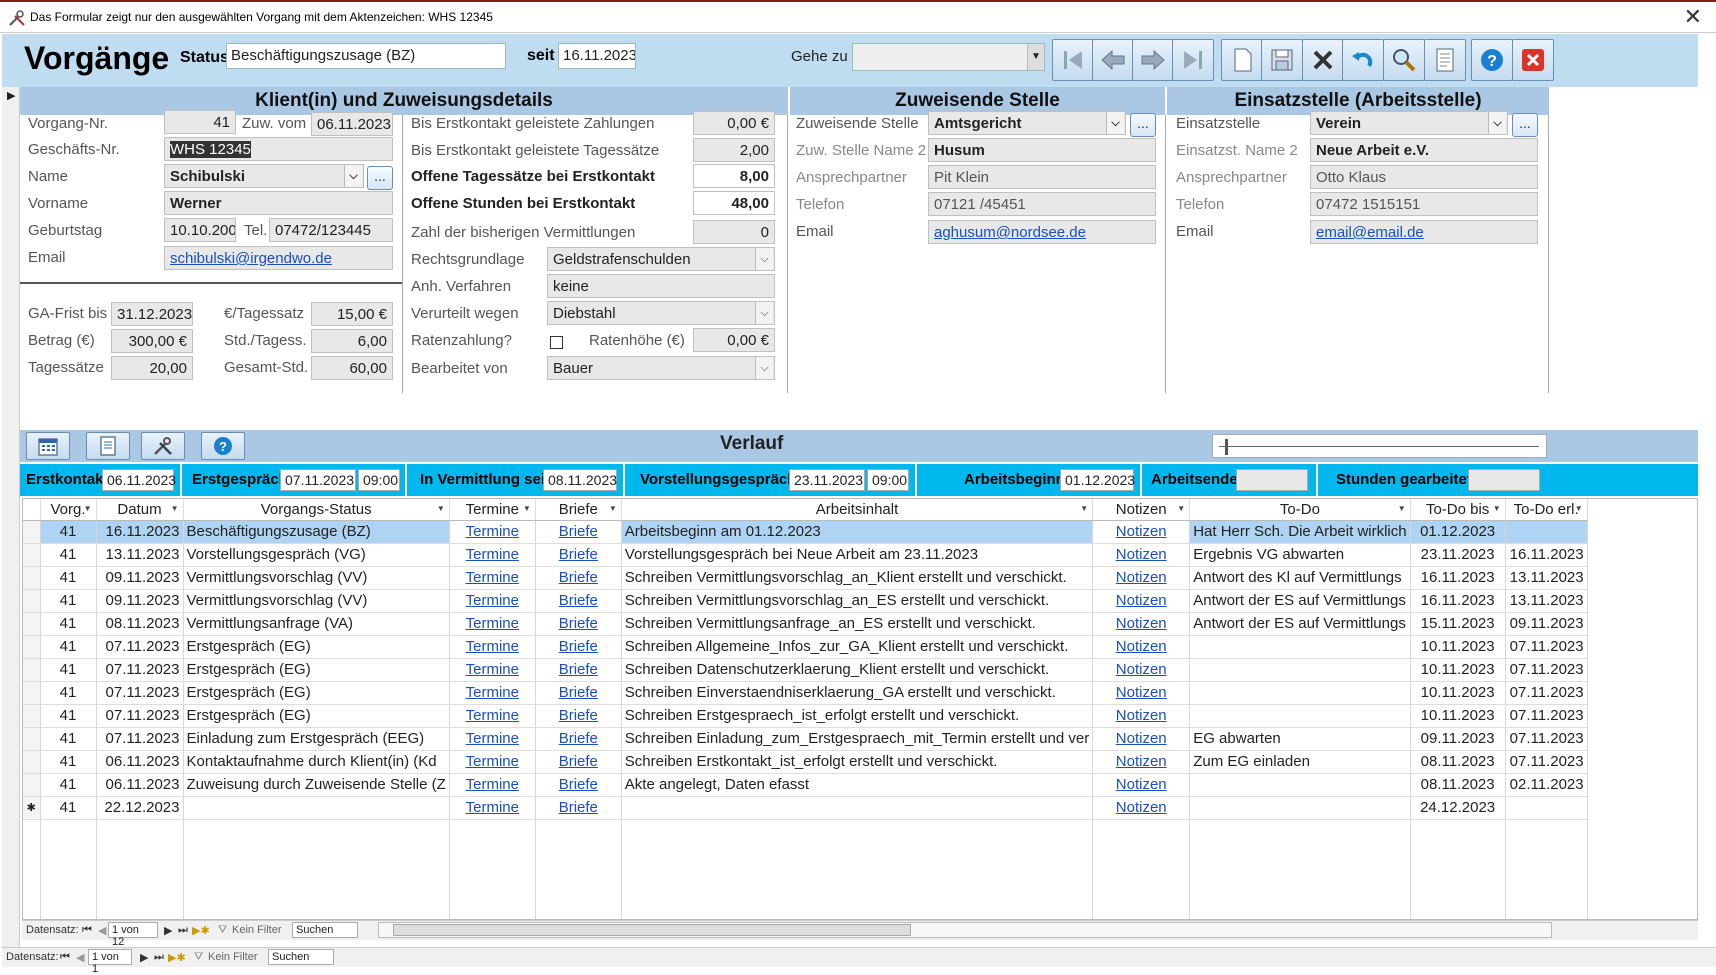 Image resolution: width=1716 pixels, height=975 pixels. I want to click on stunden-field, so click(1504, 480).